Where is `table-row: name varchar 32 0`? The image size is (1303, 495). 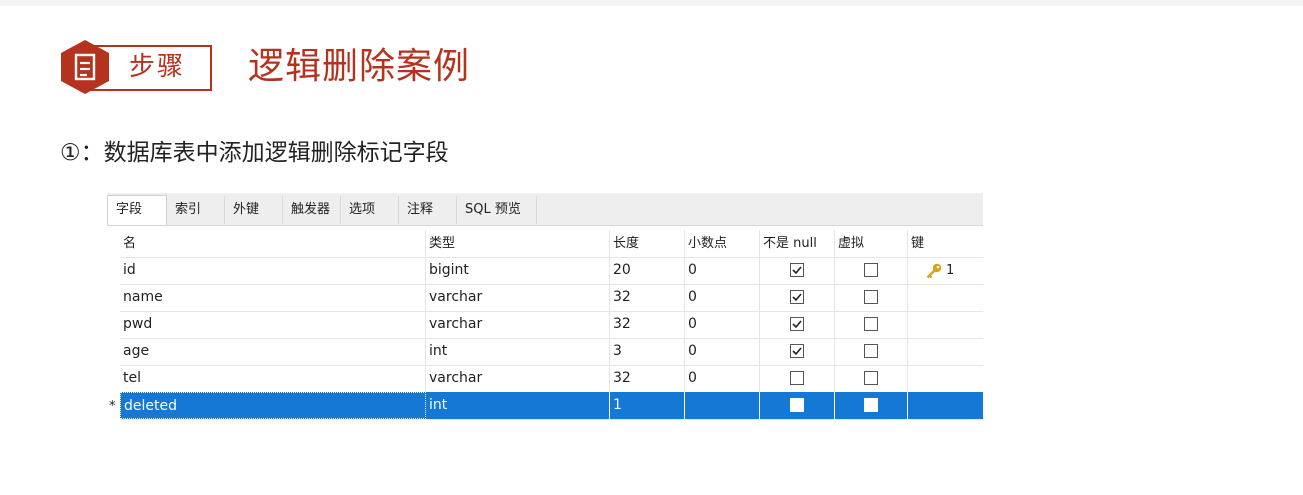
table-row: name varchar 32 0 is located at coordinates (551, 298).